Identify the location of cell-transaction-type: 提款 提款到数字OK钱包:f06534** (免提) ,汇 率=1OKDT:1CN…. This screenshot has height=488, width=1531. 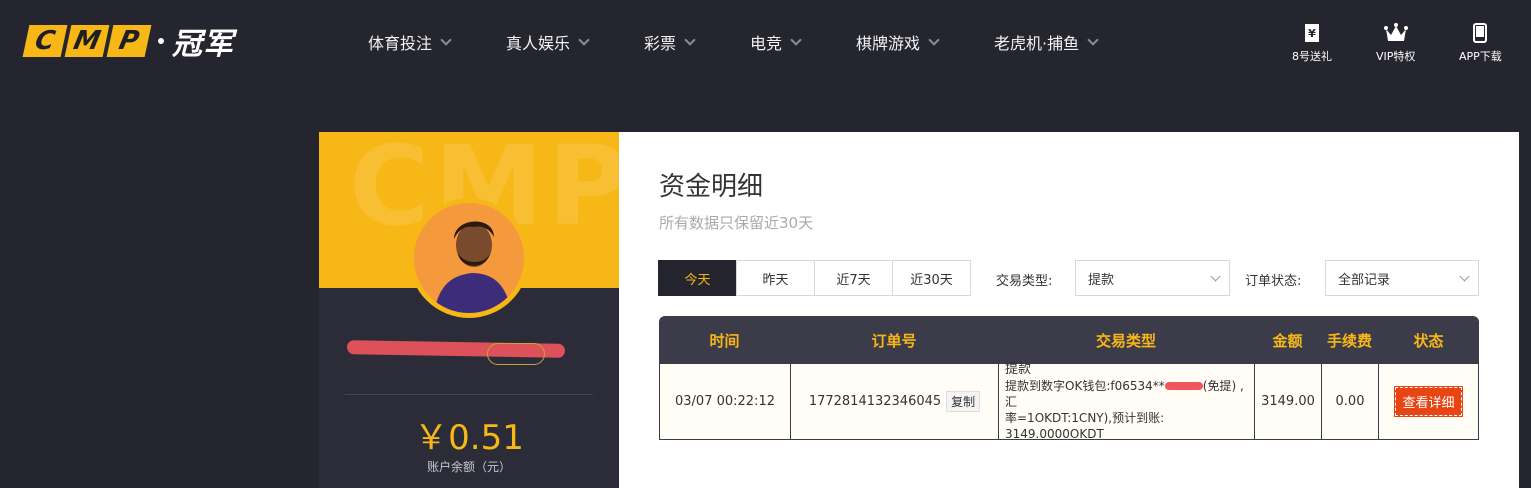
(1127, 401).